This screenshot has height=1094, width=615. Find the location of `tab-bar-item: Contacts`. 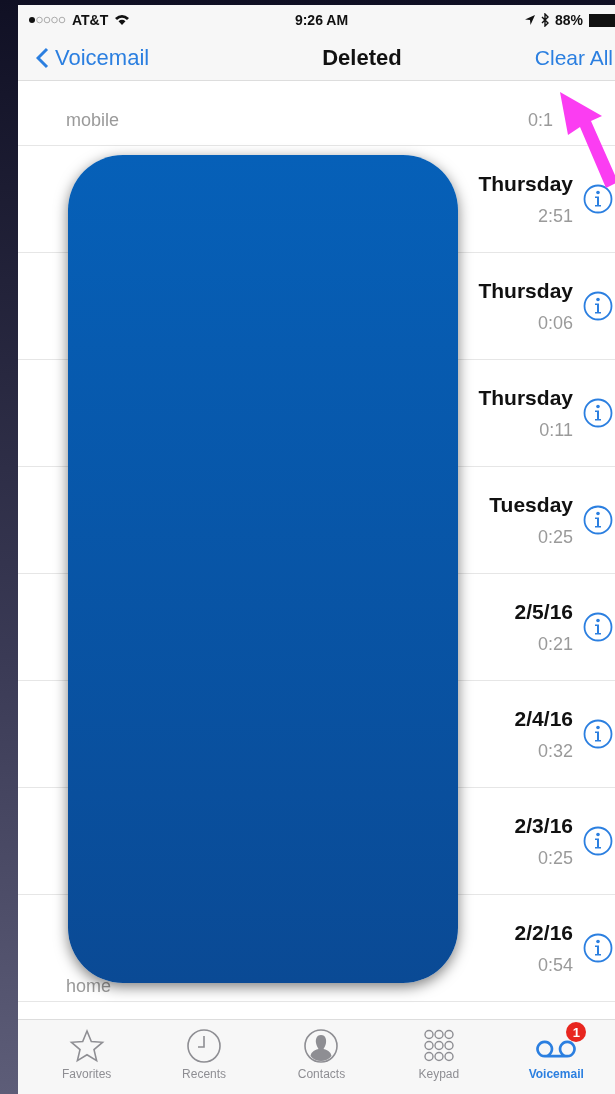

tab-bar-item: Contacts is located at coordinates (321, 1057).